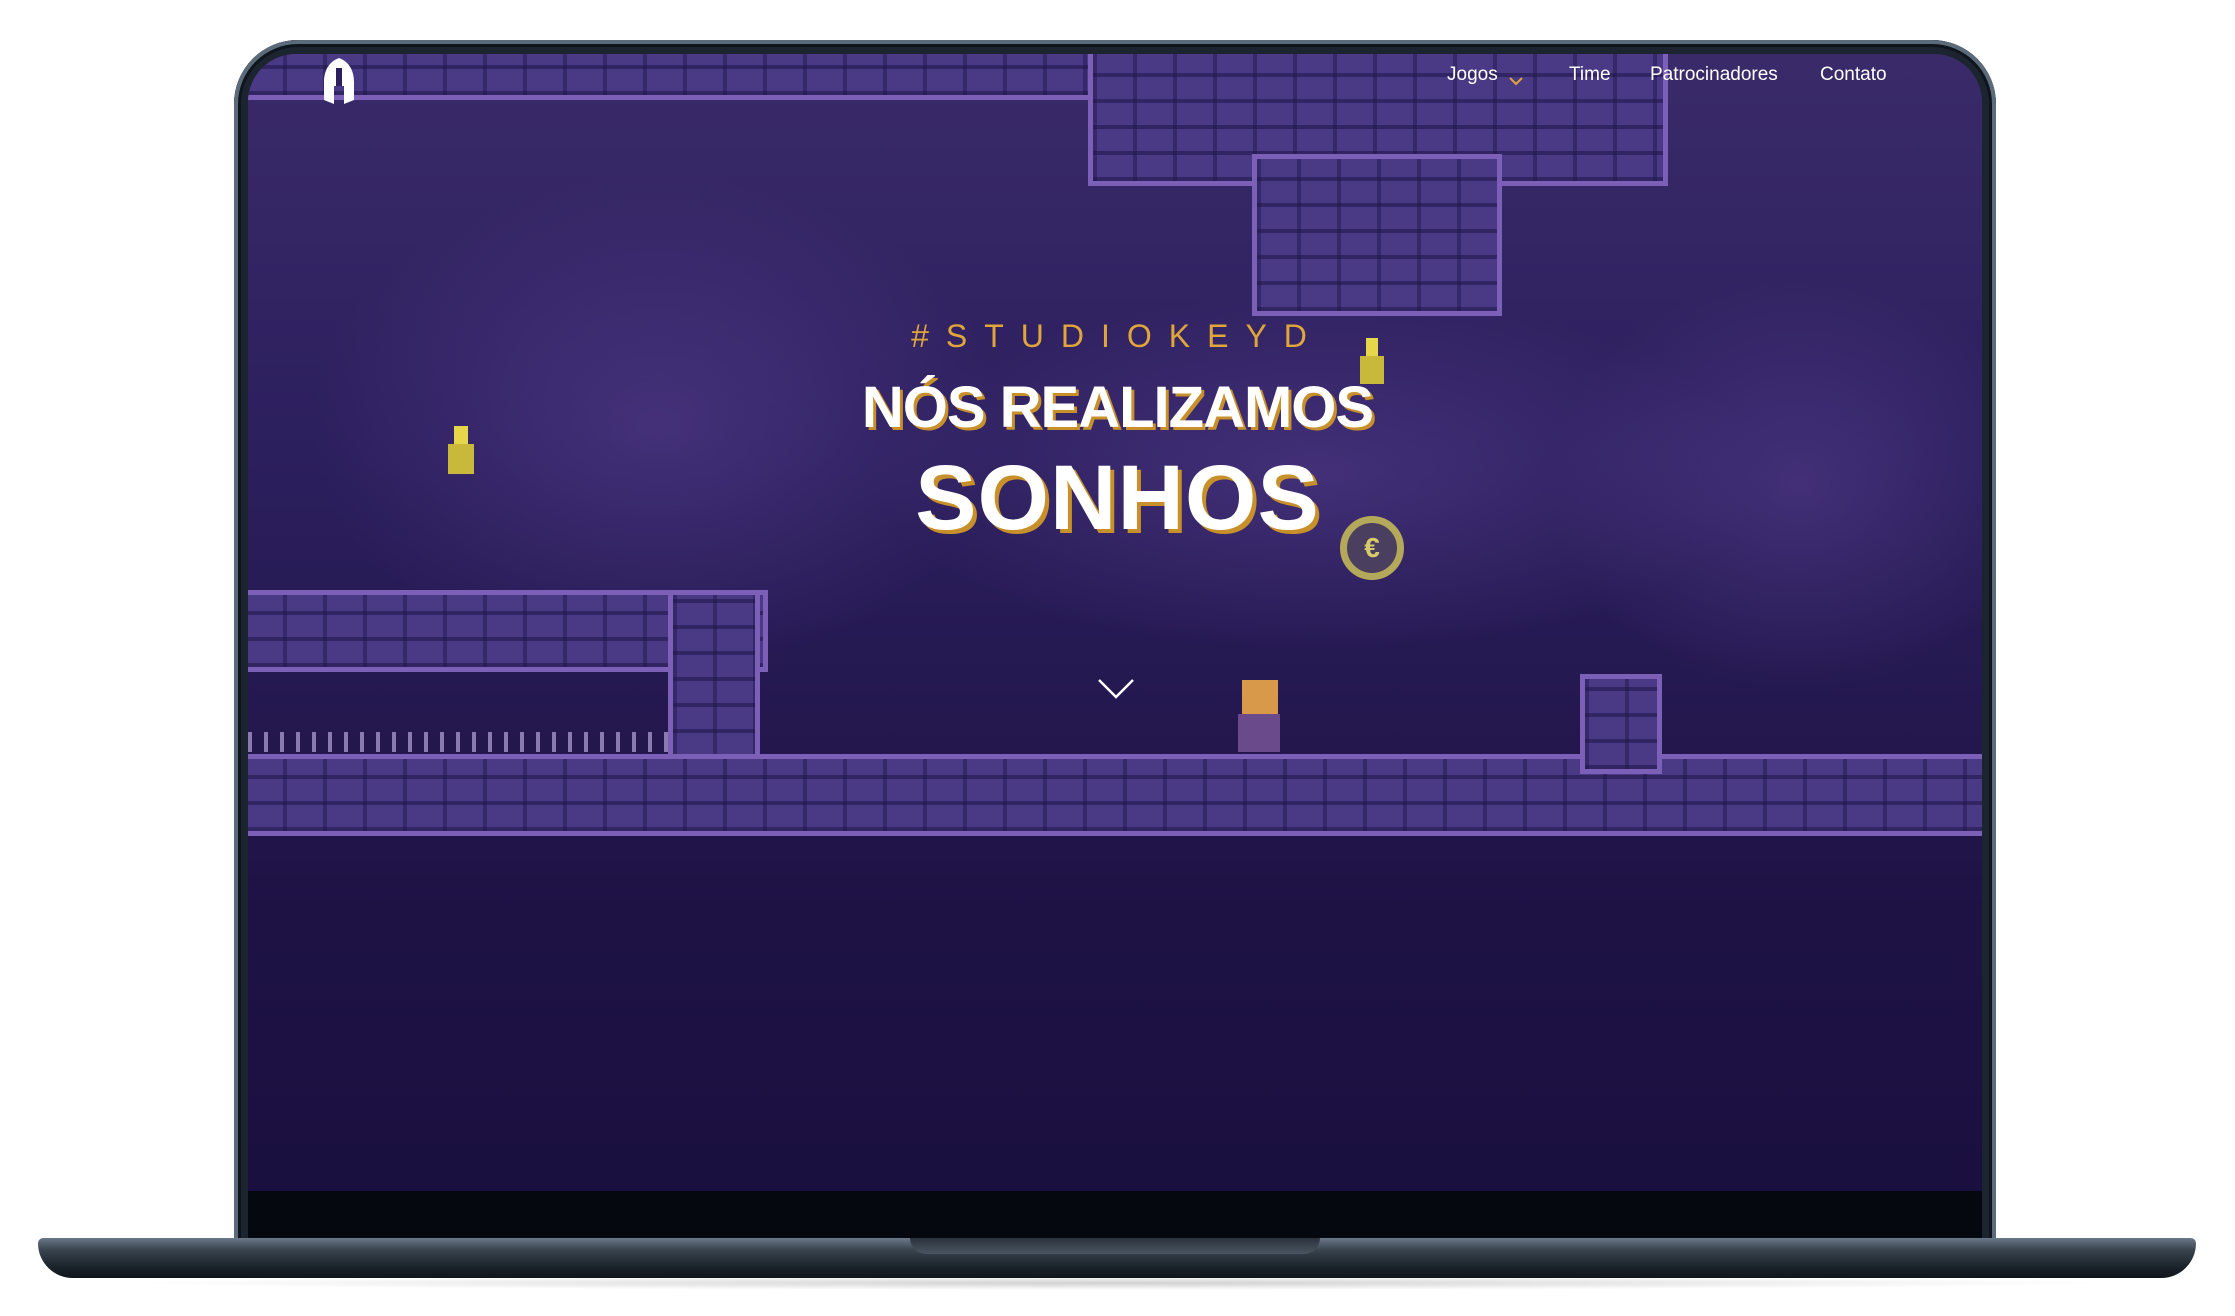 The width and height of the screenshot is (2235, 1316). What do you see at coordinates (1116, 689) in the screenshot?
I see `scroll-down-icon` at bounding box center [1116, 689].